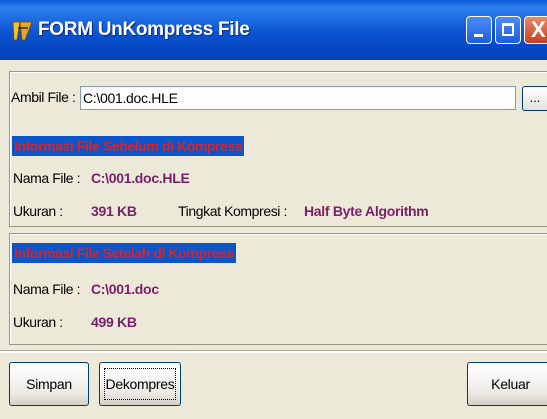 This screenshot has height=419, width=547. Describe the element at coordinates (232, 211) in the screenshot. I see `compression-level-label: Tingkat Kompresi :` at that location.